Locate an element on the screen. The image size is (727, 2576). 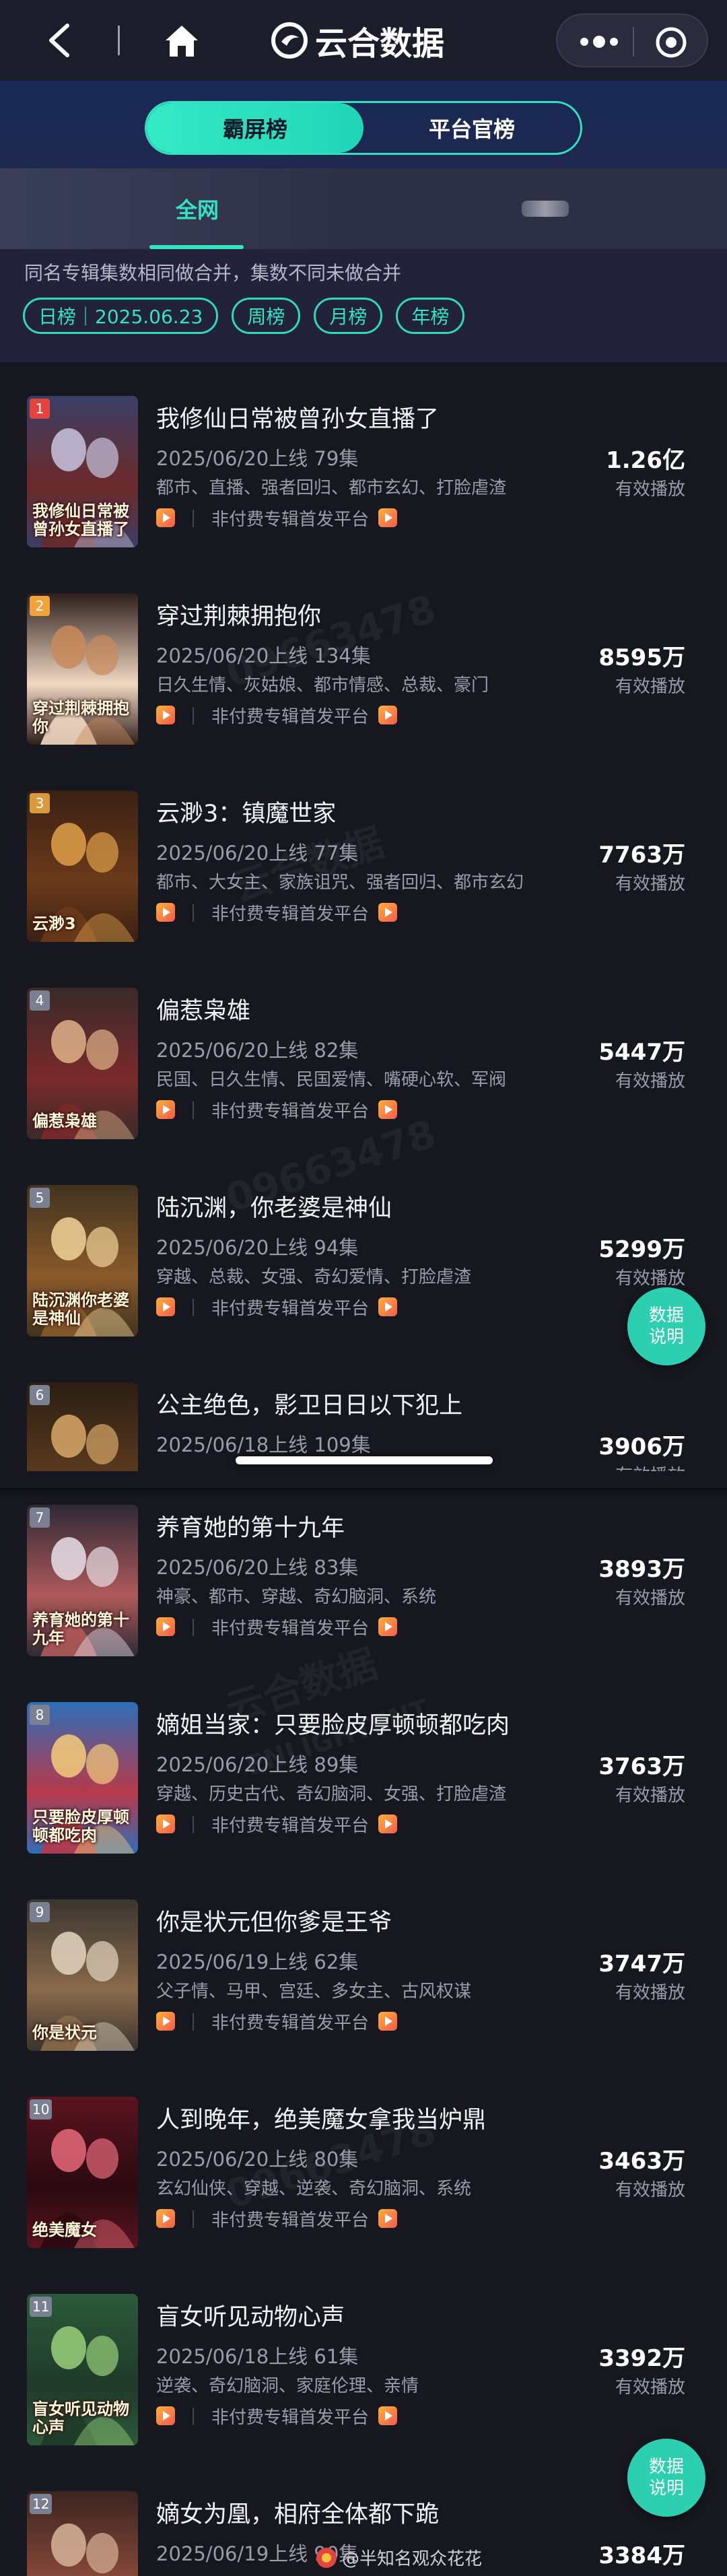
drama-poster: 9 你是状元 is located at coordinates (82, 1975).